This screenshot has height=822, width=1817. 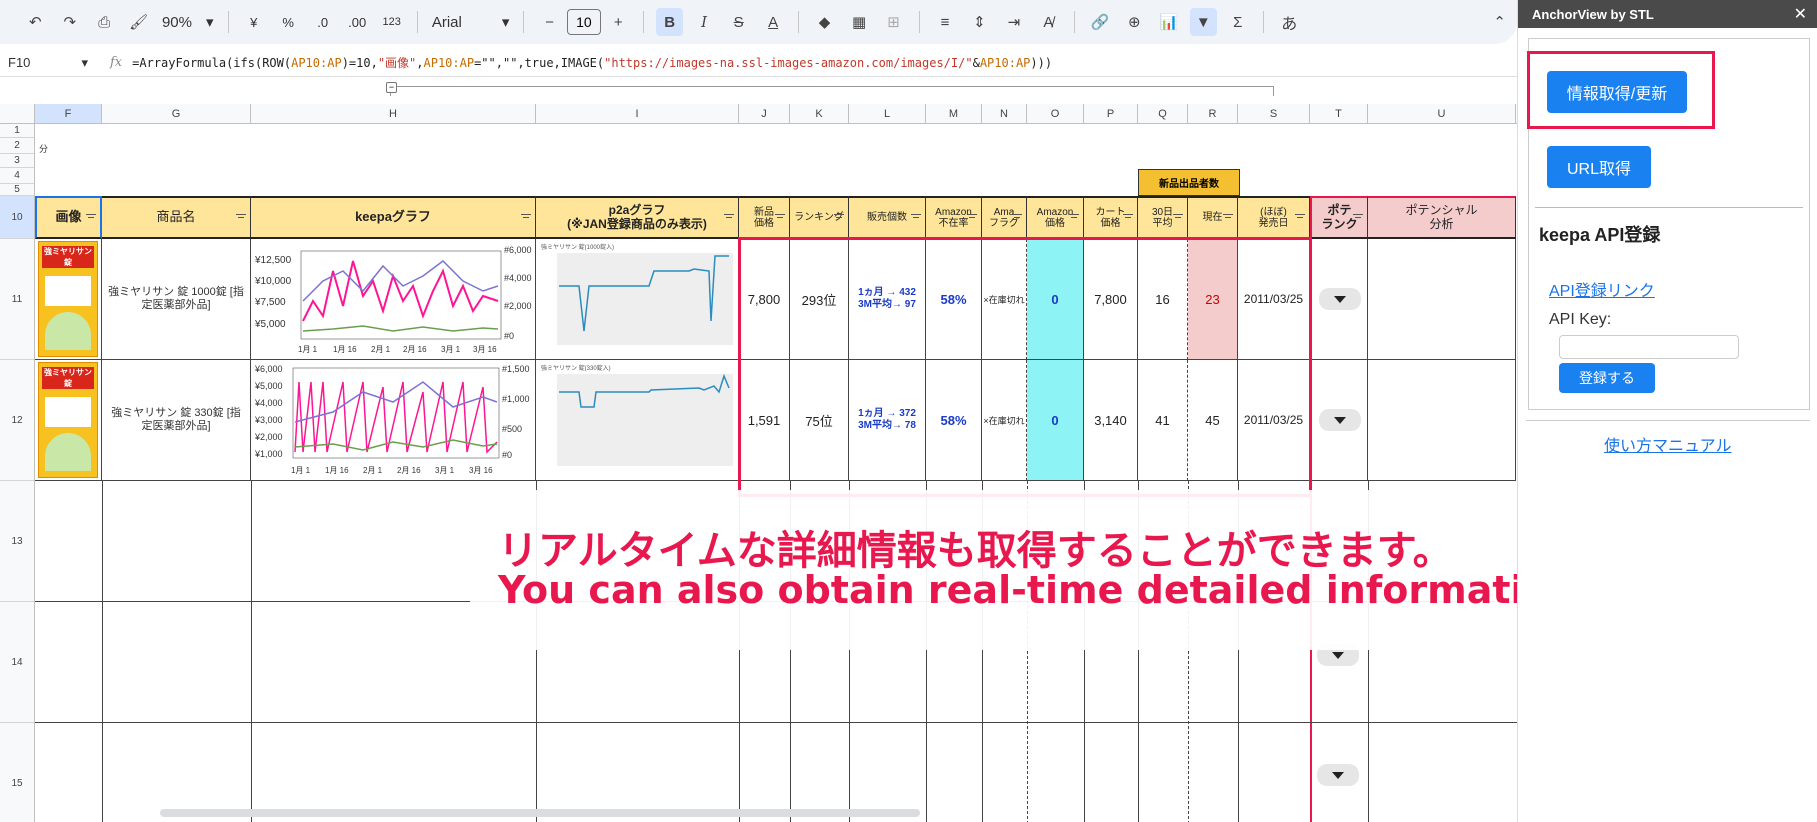 What do you see at coordinates (1607, 378) in the screenshot?
I see `register-button: 登録する` at bounding box center [1607, 378].